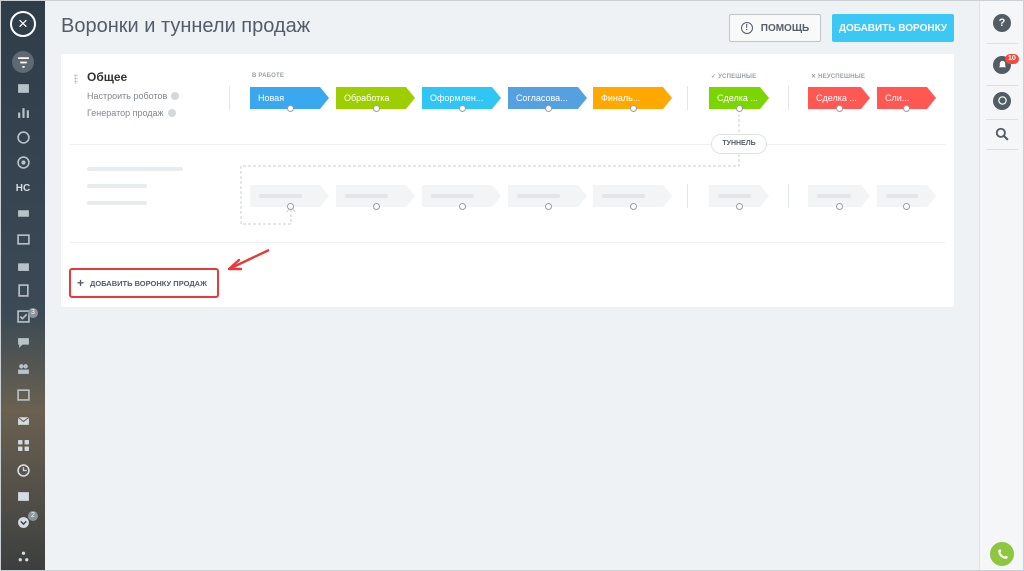  I want to click on left-sidebar: × НС 3 2, so click(23, 285).